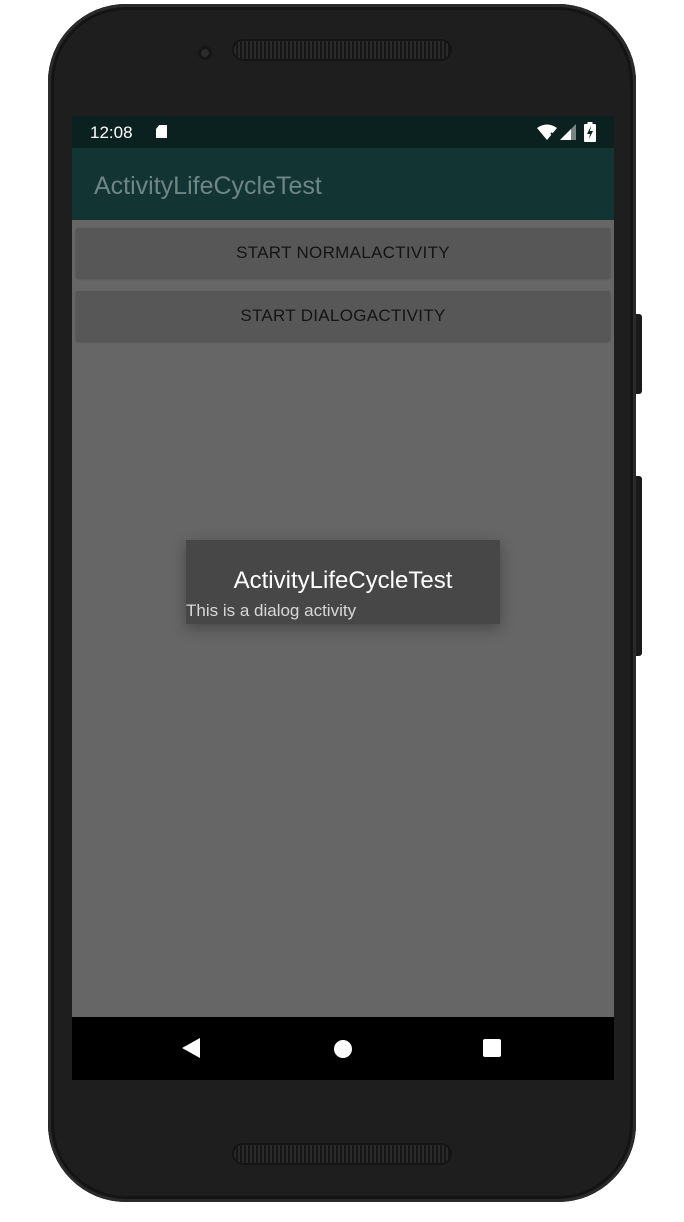  I want to click on bottom-speaker, so click(342, 1154).